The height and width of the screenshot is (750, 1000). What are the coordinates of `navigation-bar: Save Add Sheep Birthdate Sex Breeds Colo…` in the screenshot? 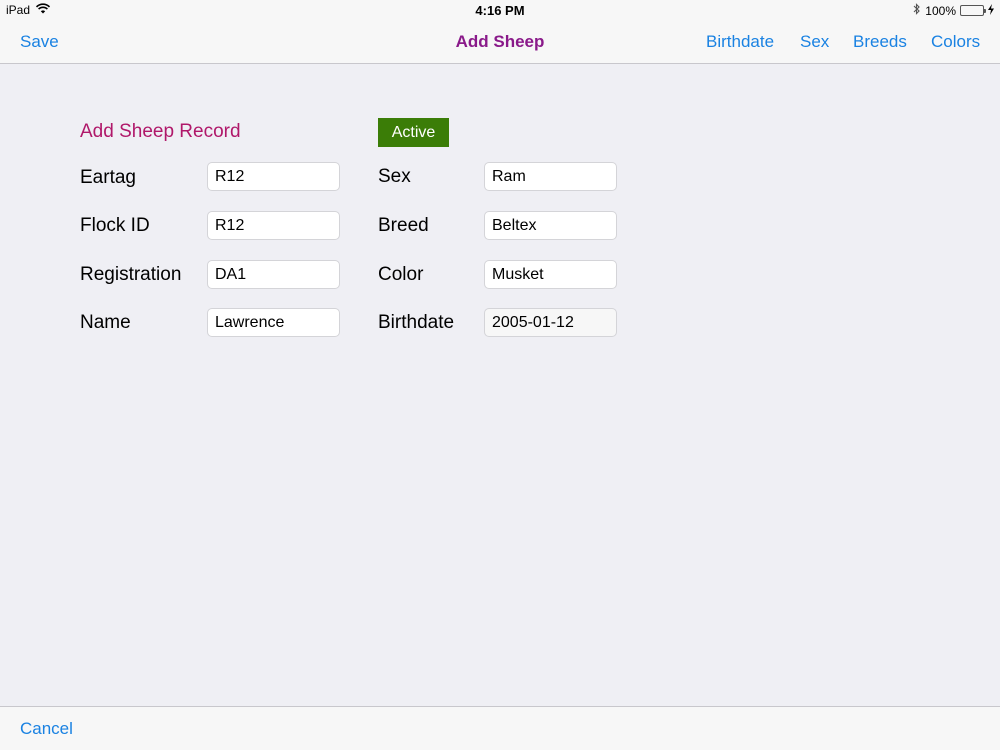 It's located at (500, 42).